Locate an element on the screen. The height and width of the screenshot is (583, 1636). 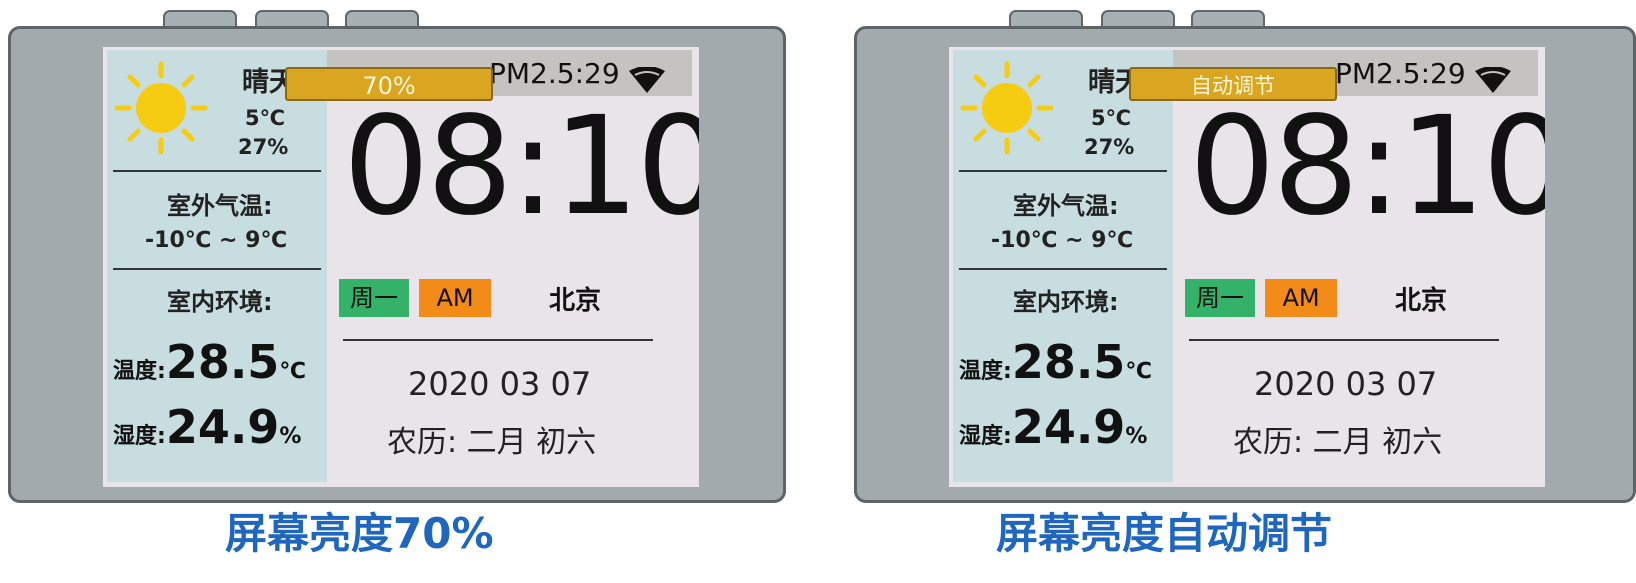
caption-brightness-auto: 屏幕亮度自动调节 is located at coordinates (1164, 533).